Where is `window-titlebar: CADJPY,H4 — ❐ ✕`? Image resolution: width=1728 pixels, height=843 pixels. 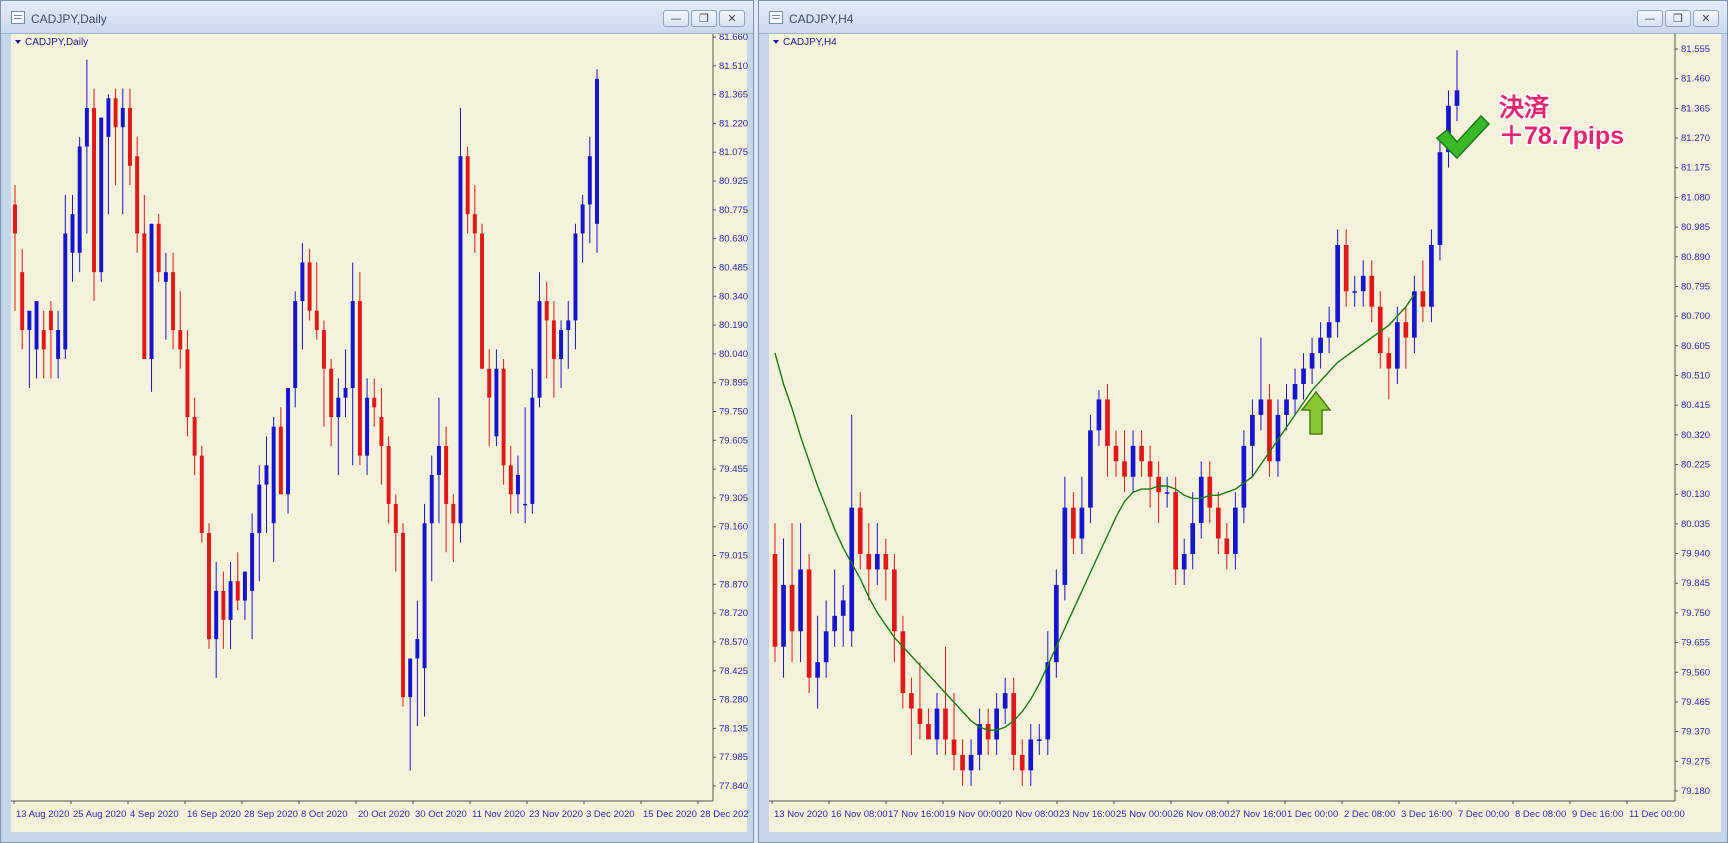
window-titlebar: CADJPY,H4 — ❐ ✕ is located at coordinates (1243, 17).